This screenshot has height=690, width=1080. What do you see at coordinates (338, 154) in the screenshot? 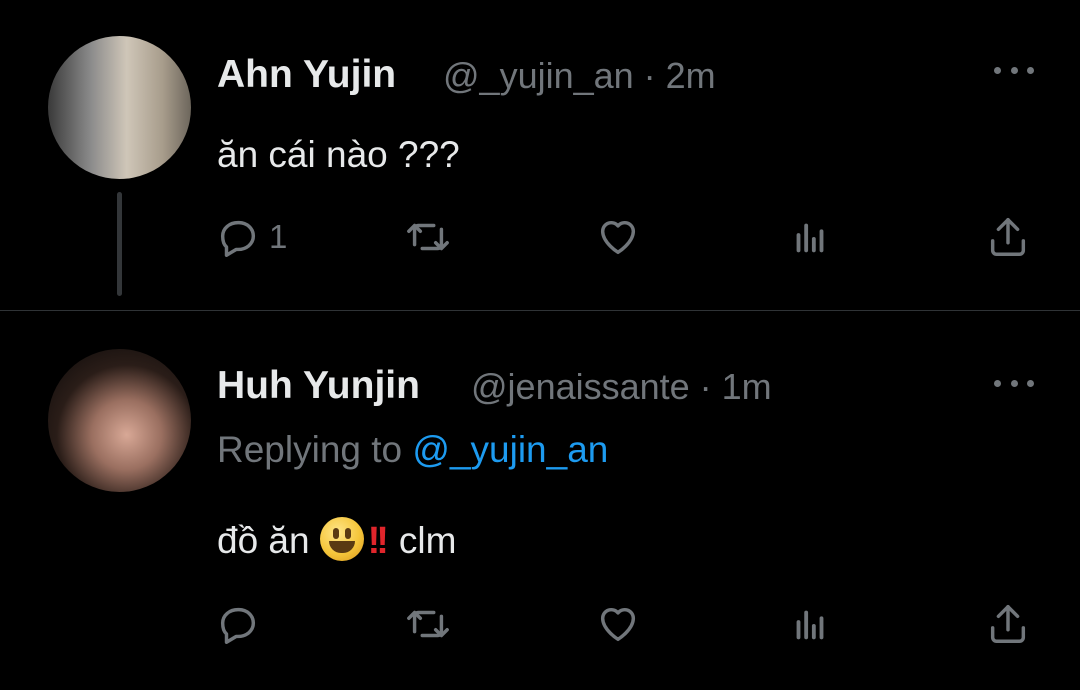
I see `tweet-text: ăn cái nào ???` at bounding box center [338, 154].